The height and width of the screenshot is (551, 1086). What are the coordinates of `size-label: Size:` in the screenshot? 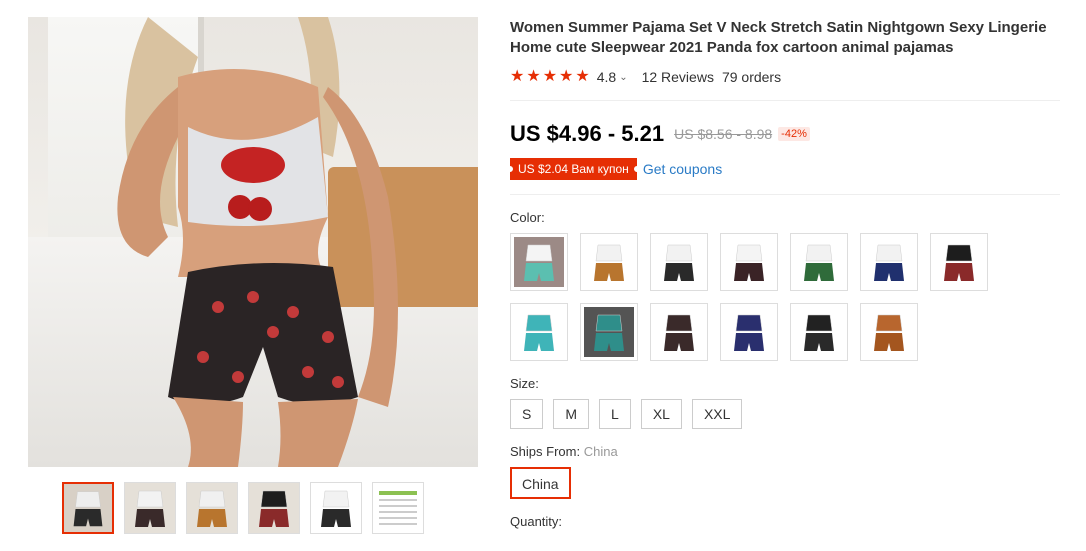 It's located at (524, 383).